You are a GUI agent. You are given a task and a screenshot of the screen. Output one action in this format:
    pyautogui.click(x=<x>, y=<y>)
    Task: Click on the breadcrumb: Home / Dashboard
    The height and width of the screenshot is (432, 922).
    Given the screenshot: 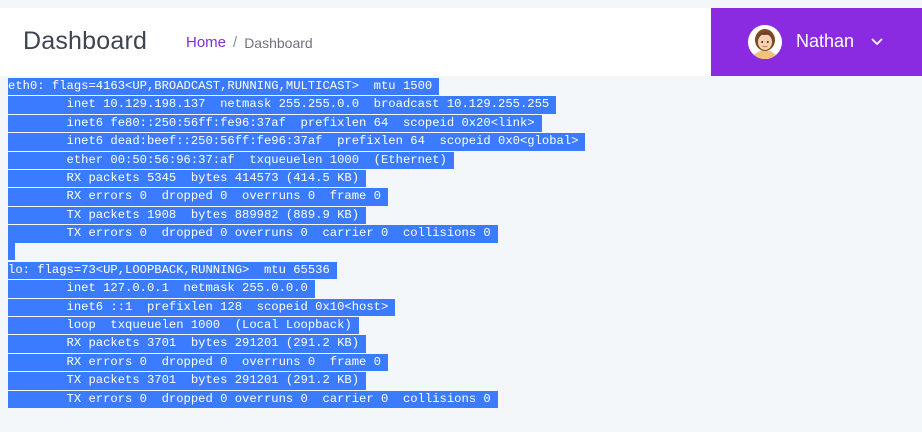 What is the action you would take?
    pyautogui.click(x=249, y=42)
    